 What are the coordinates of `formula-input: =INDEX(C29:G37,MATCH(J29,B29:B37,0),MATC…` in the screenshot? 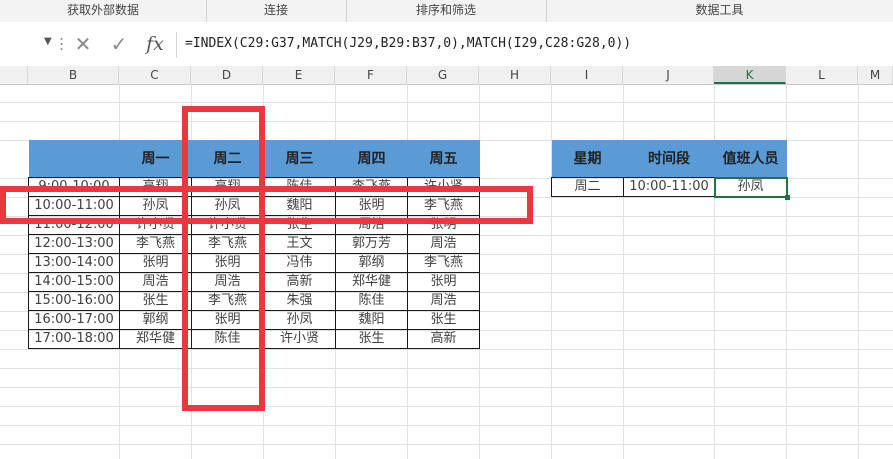 It's located at (408, 43).